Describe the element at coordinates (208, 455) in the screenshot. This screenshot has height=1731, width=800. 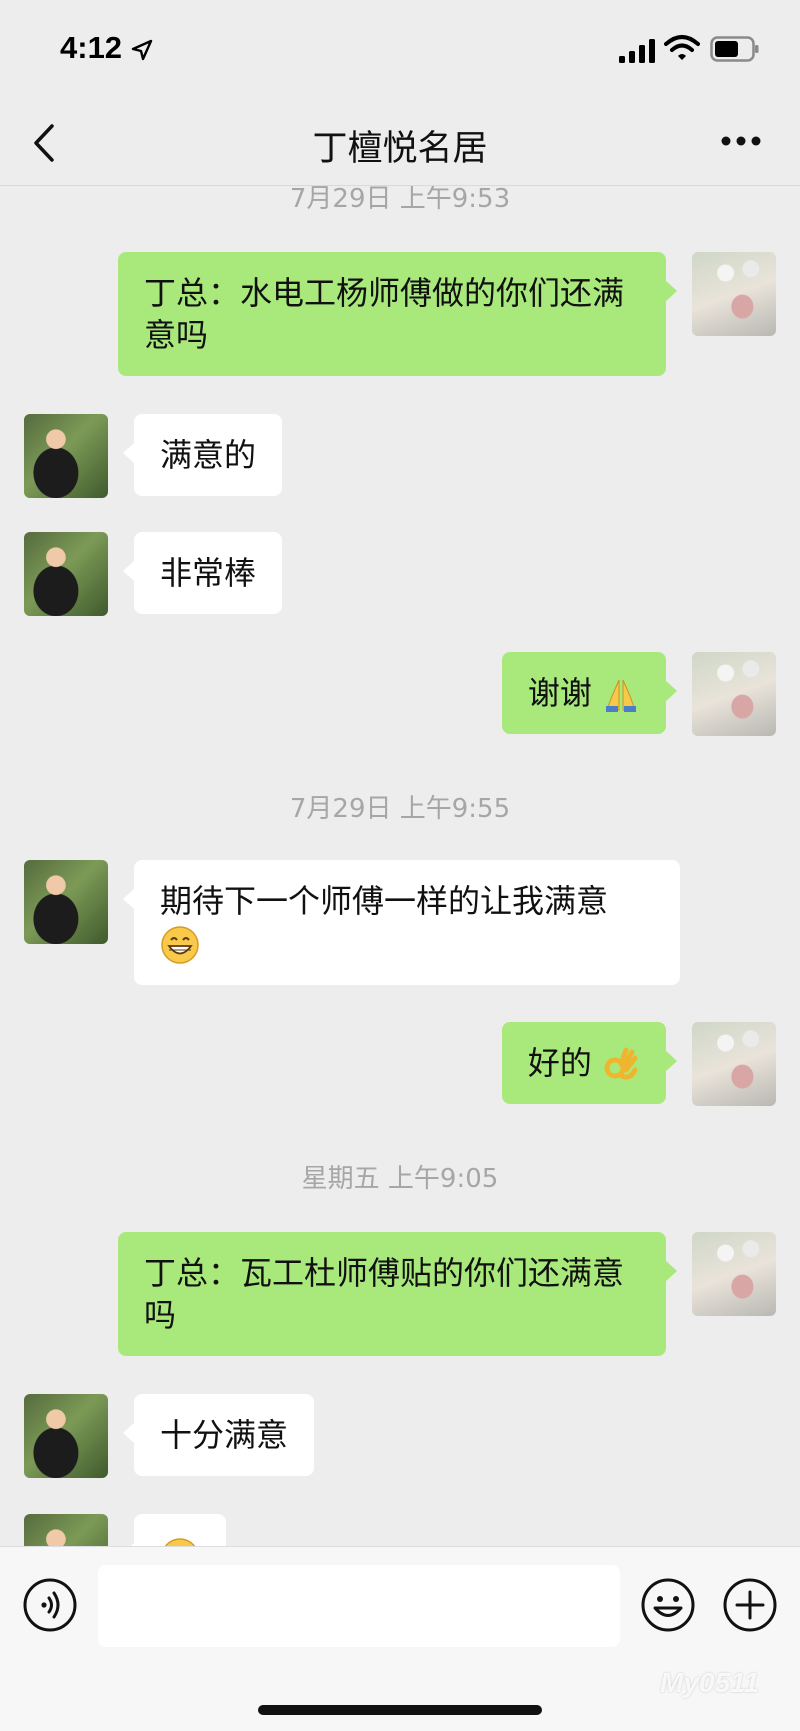
I see `message-text: 满意的` at that location.